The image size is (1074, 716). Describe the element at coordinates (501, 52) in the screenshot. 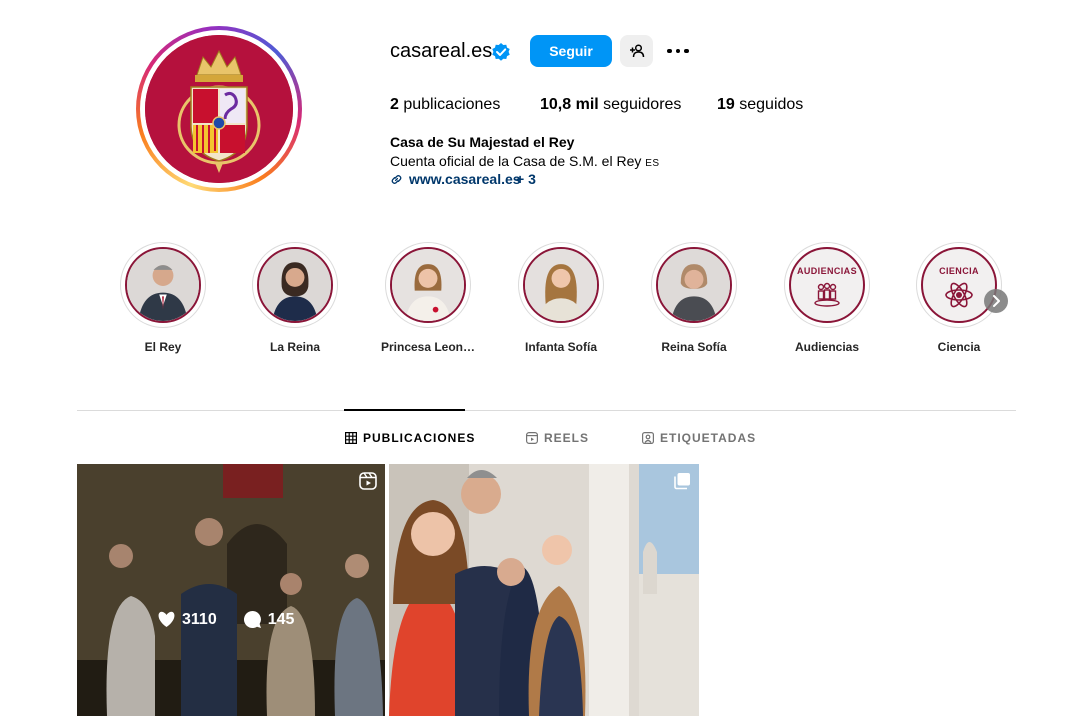

I see `verified-badge-icon` at that location.